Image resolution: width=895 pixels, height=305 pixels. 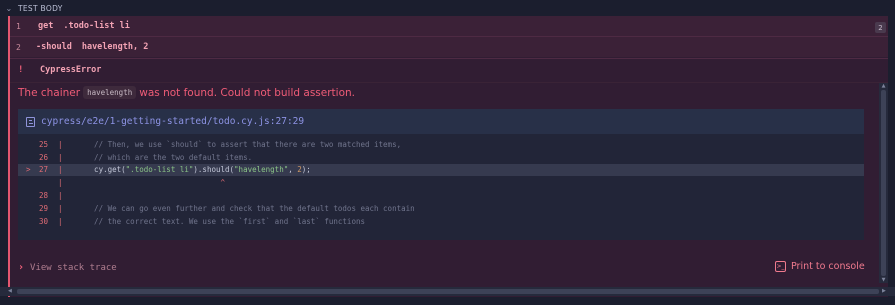 I want to click on code-line: 28 |, so click(x=441, y=195).